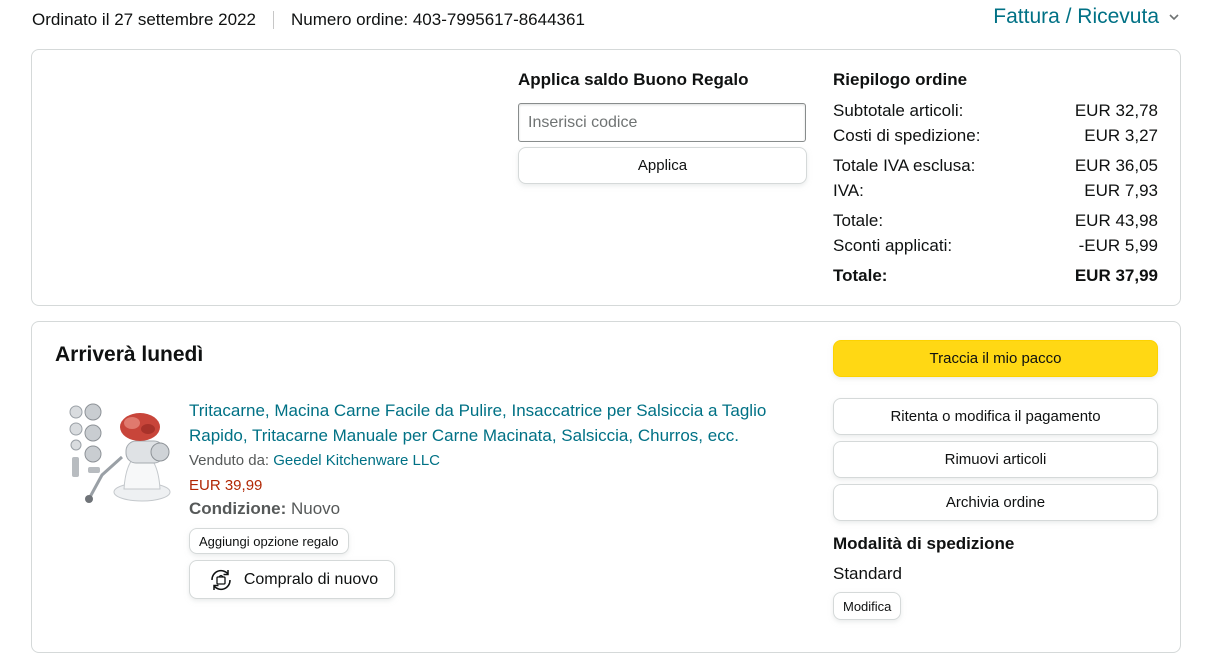 This screenshot has height=668, width=1223. I want to click on summary-row-subtotal: Subtotale articoli: EUR 32,78, so click(995, 110).